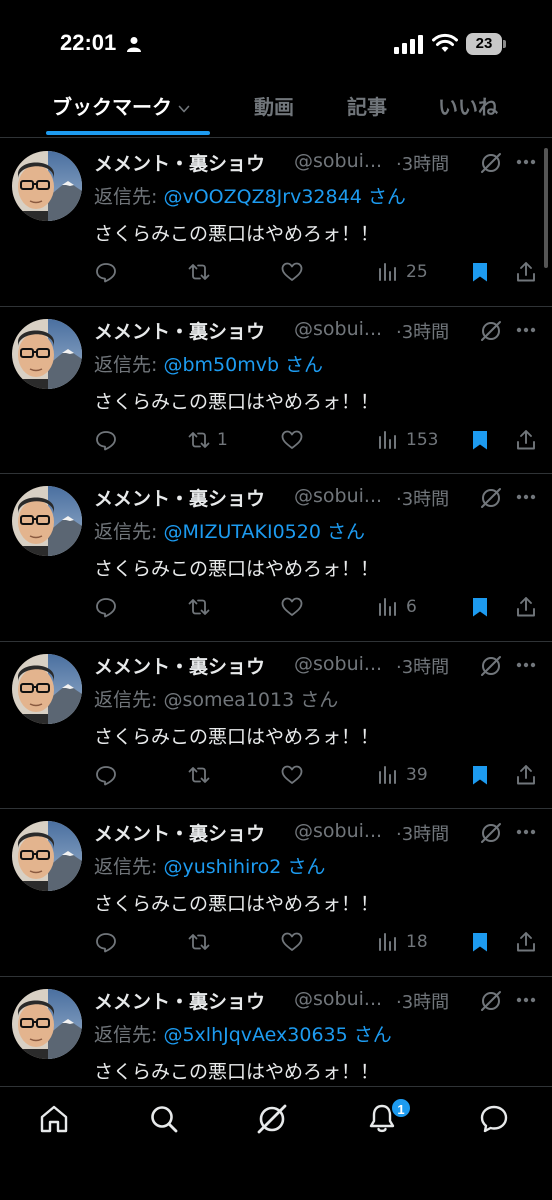 This screenshot has height=1200, width=552. What do you see at coordinates (264, 532) in the screenshot?
I see `reply-to-mention: @MIZUTAKI0520 さん` at bounding box center [264, 532].